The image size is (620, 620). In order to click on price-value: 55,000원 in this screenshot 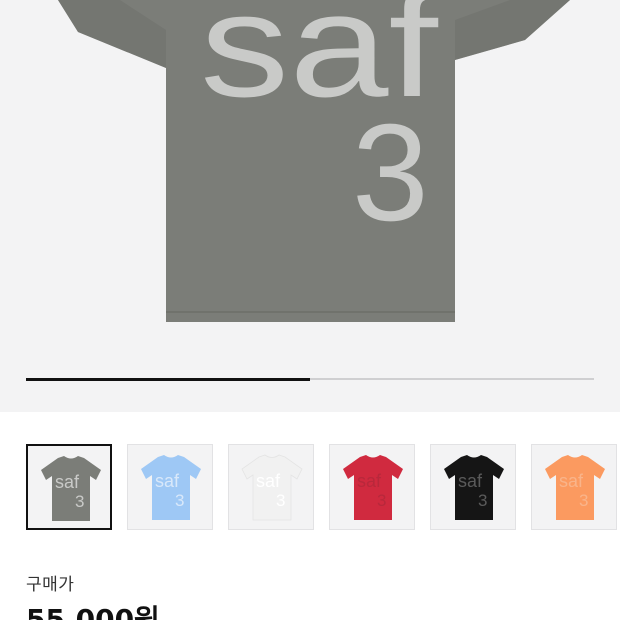, I will do `click(93, 611)`.